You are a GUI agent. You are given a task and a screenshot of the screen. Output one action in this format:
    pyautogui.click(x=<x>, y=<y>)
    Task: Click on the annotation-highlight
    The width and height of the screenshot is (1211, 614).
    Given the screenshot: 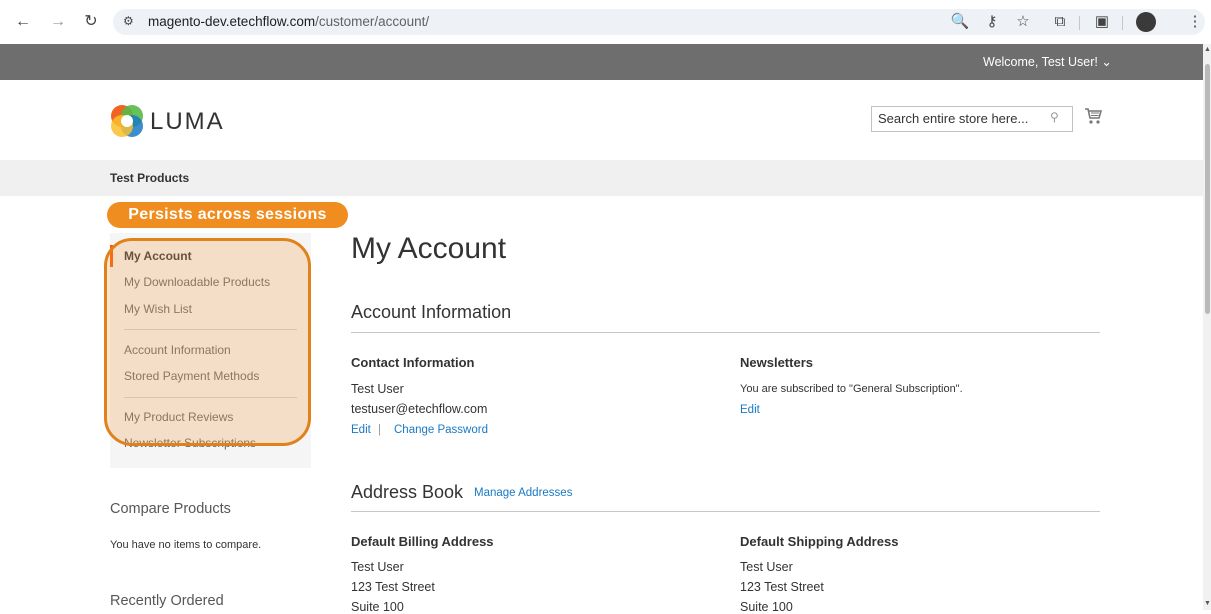 What is the action you would take?
    pyautogui.click(x=207, y=342)
    